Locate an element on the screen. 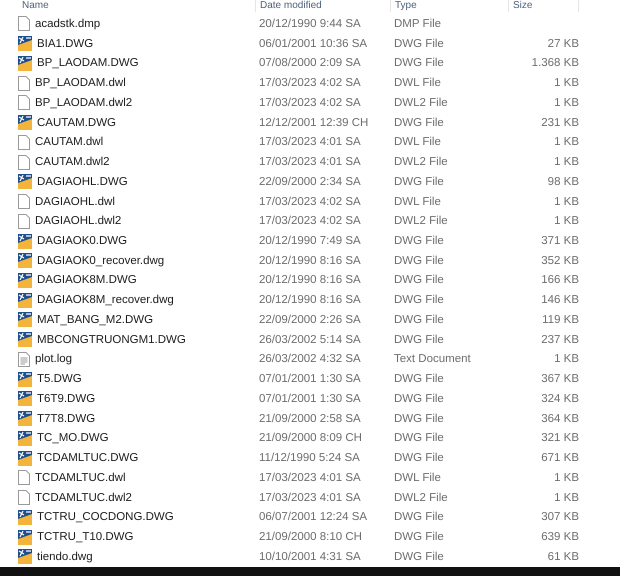  file-size: 237 KB is located at coordinates (559, 340).